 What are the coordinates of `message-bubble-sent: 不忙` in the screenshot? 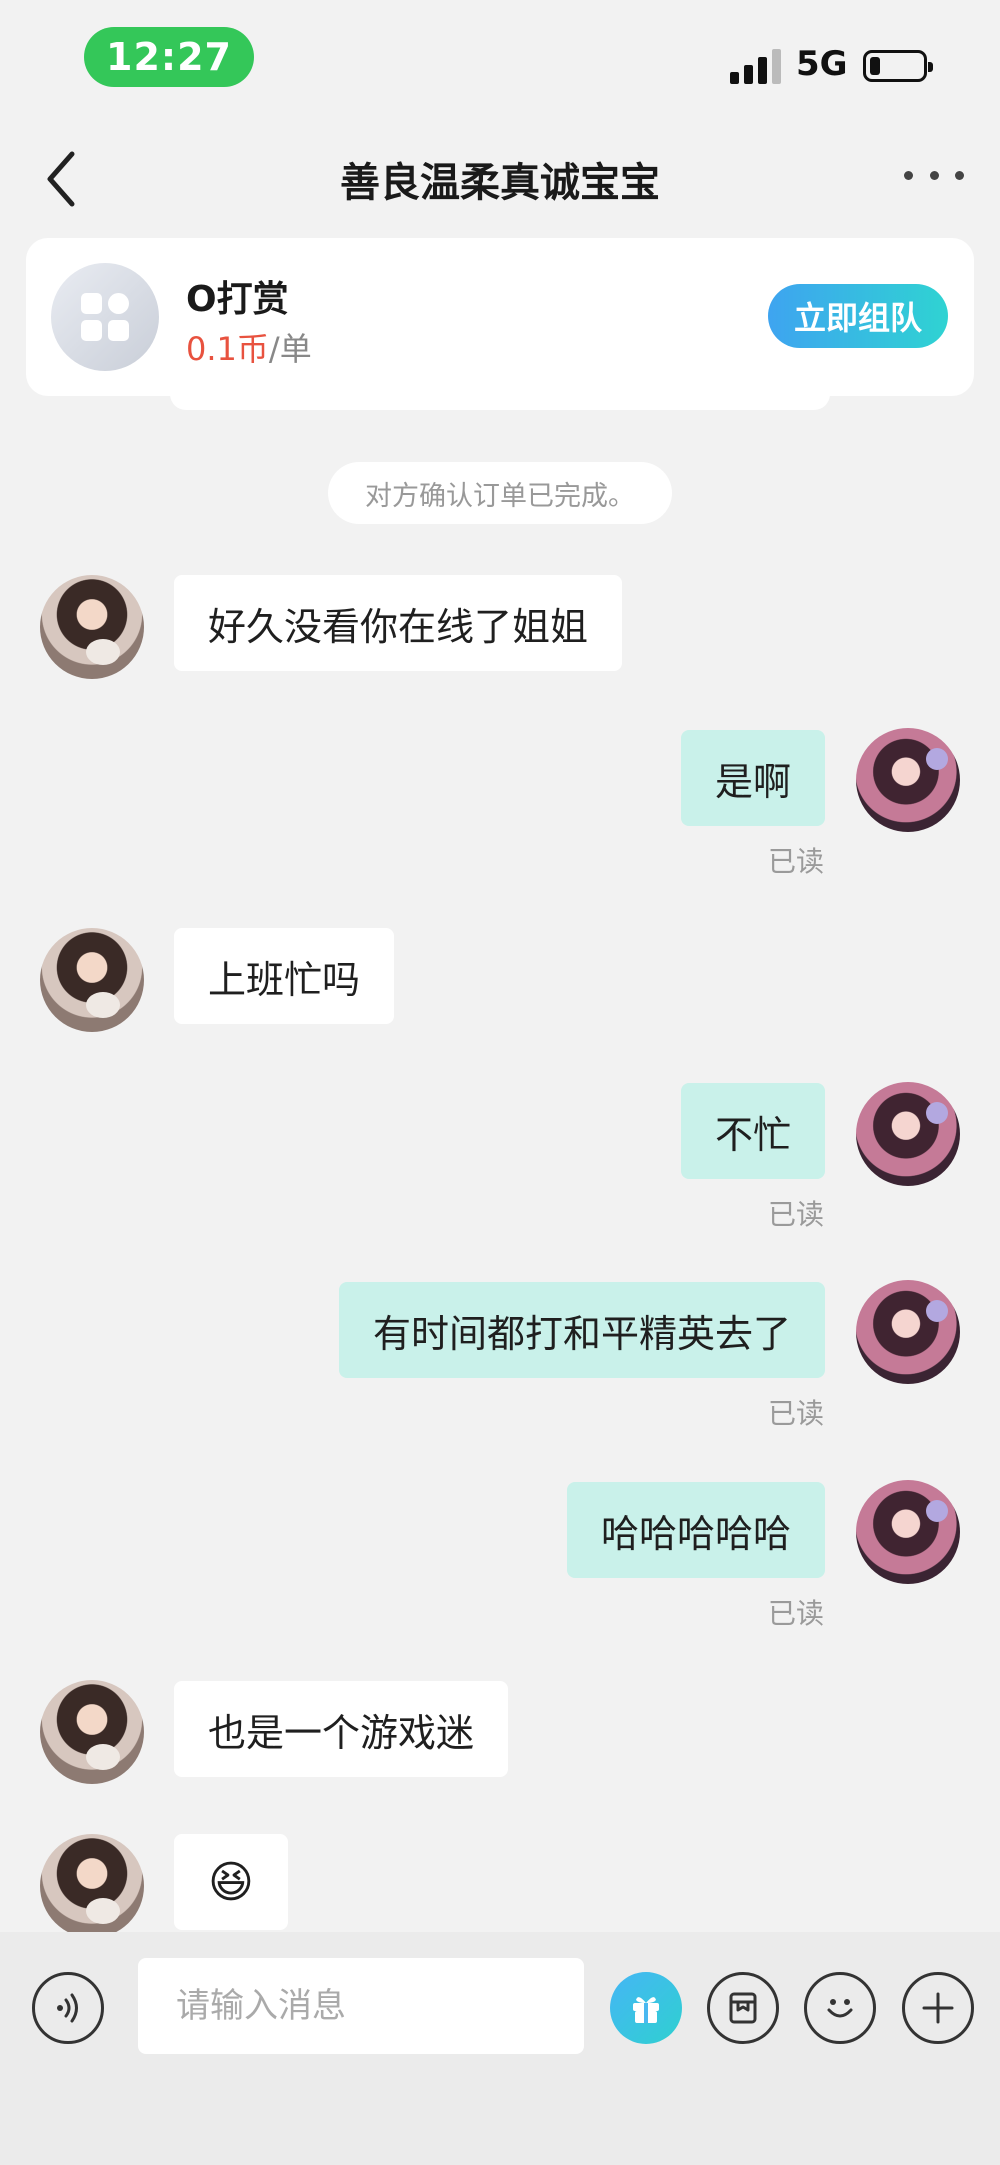 It's located at (752, 1131).